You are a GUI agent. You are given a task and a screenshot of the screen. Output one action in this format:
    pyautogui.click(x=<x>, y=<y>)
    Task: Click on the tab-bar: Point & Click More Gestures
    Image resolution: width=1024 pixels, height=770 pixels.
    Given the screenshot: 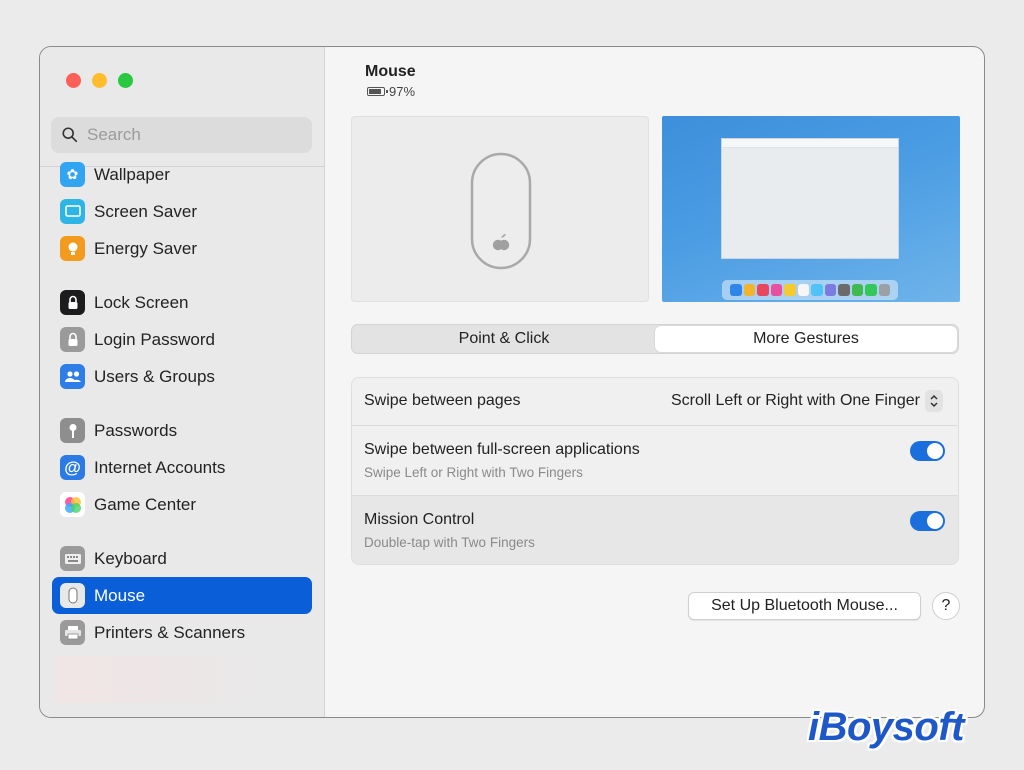 What is the action you would take?
    pyautogui.click(x=655, y=339)
    